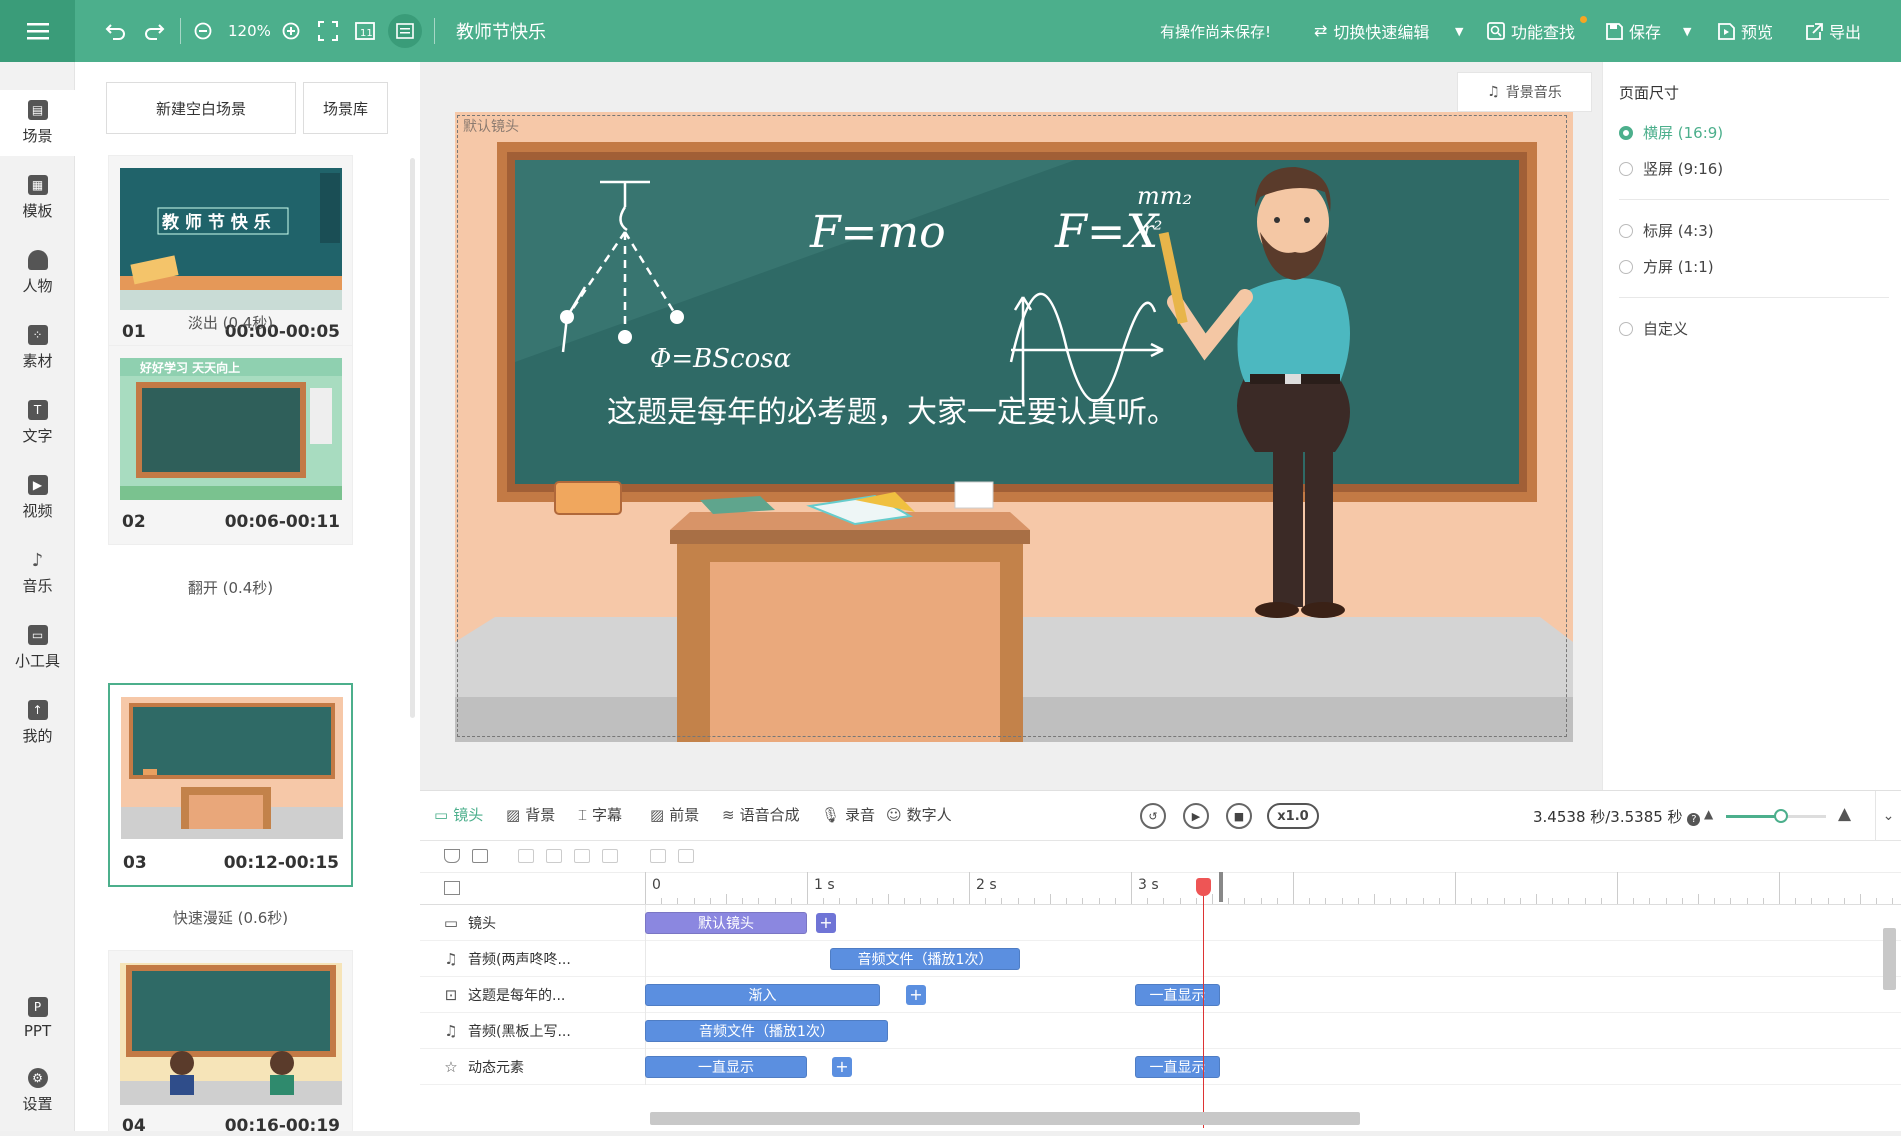 Image resolution: width=1901 pixels, height=1136 pixels. Describe the element at coordinates (1221, 887) in the screenshot. I see `timeline-end-marker` at that location.